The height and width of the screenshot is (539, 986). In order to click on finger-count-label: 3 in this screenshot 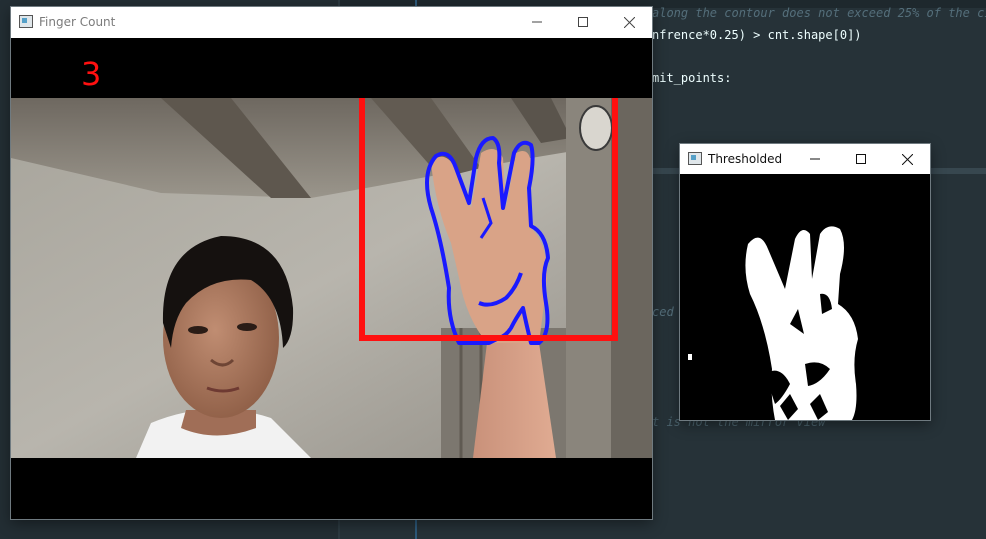, I will do `click(91, 74)`.